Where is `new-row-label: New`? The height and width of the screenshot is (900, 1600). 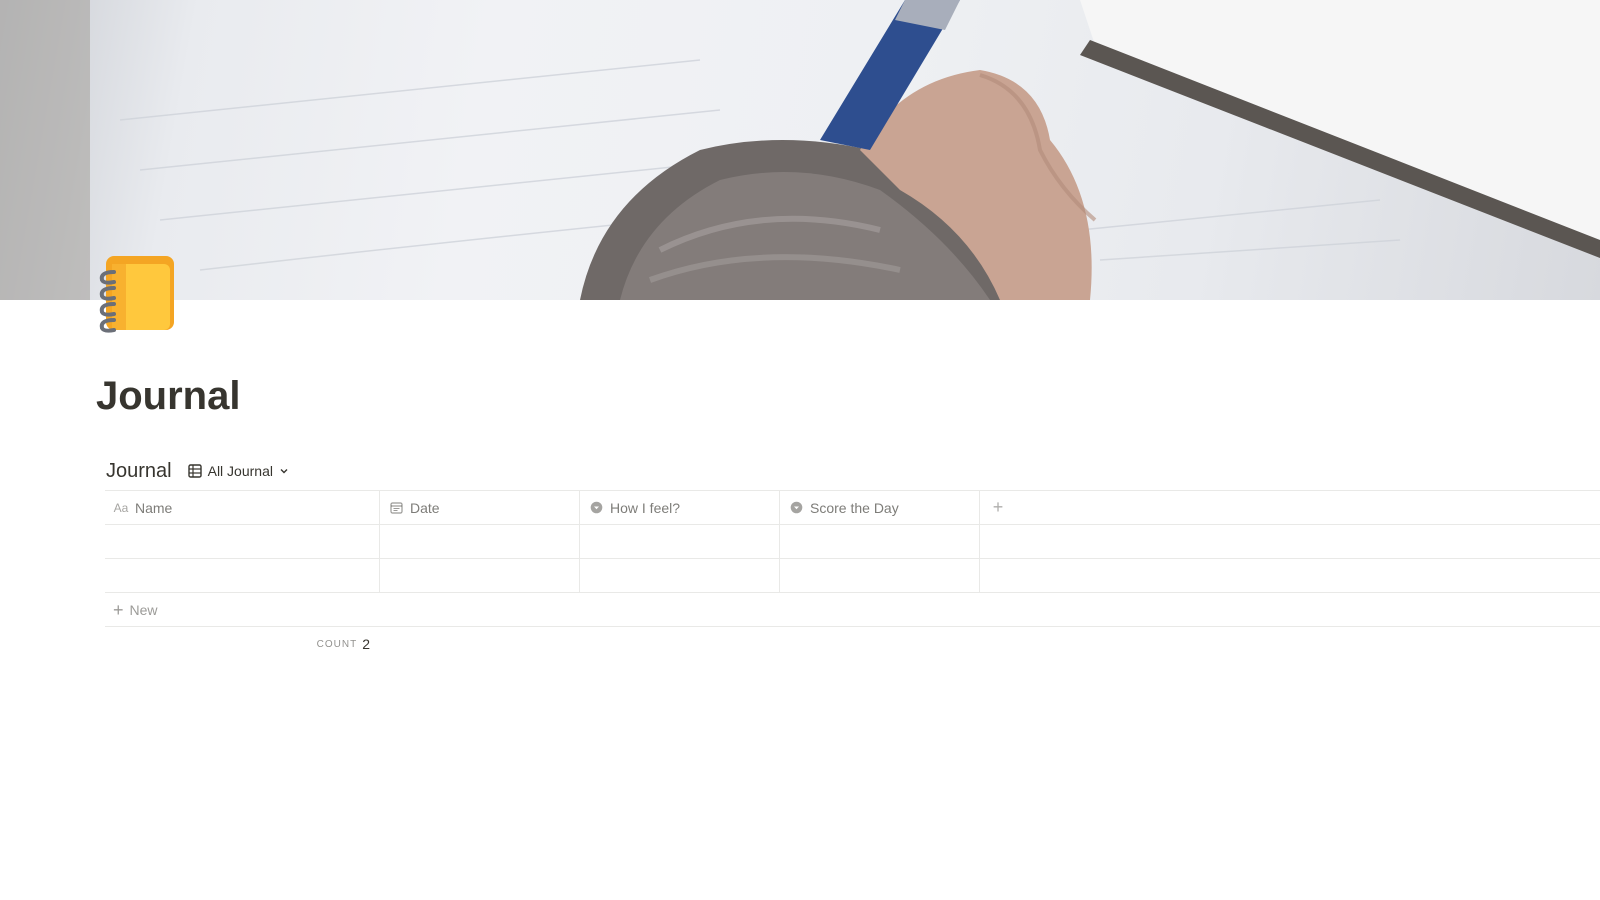 new-row-label: New is located at coordinates (143, 609).